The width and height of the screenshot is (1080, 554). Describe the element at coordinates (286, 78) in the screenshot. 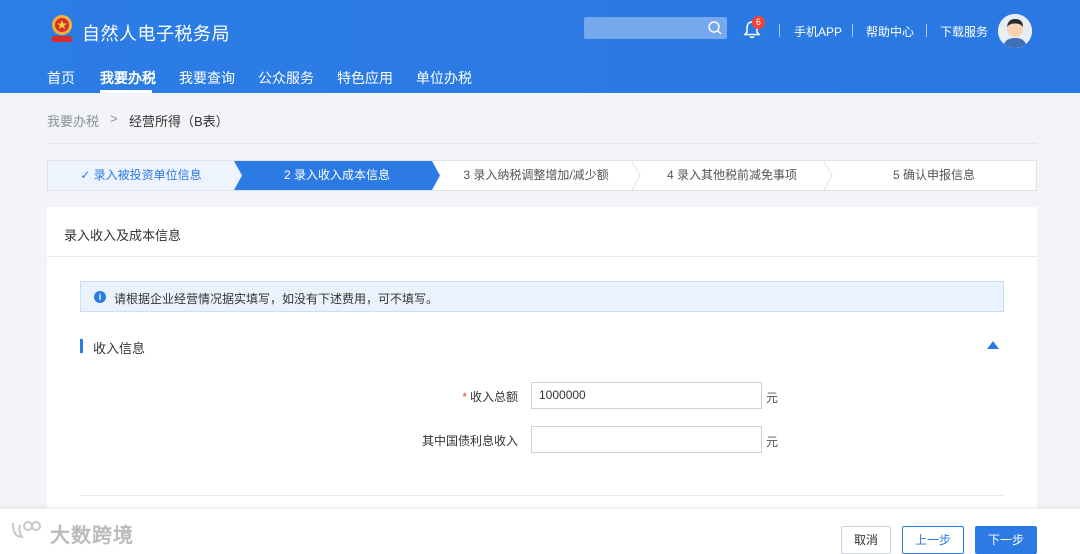

I see `nav-public-service: 公众服务` at that location.